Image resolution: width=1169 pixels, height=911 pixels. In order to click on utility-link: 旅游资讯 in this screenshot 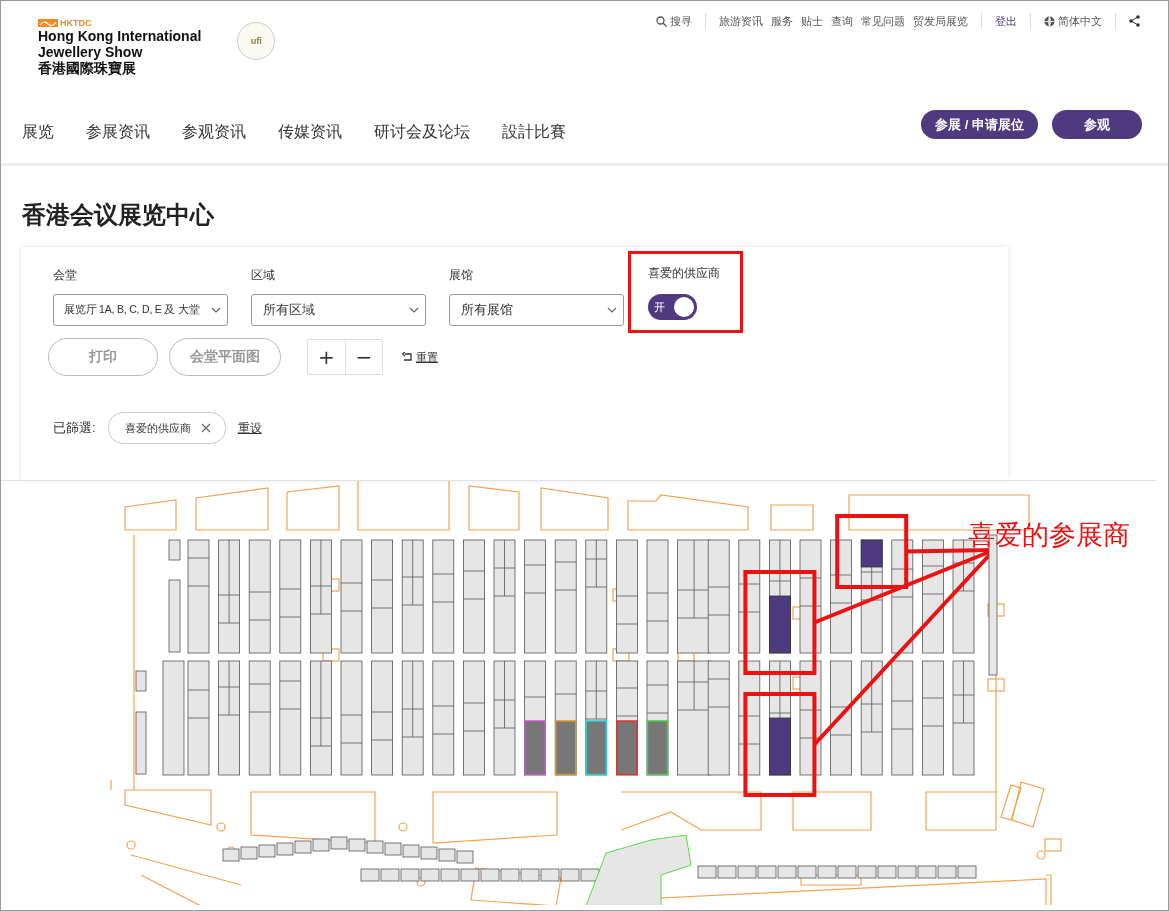, I will do `click(741, 21)`.